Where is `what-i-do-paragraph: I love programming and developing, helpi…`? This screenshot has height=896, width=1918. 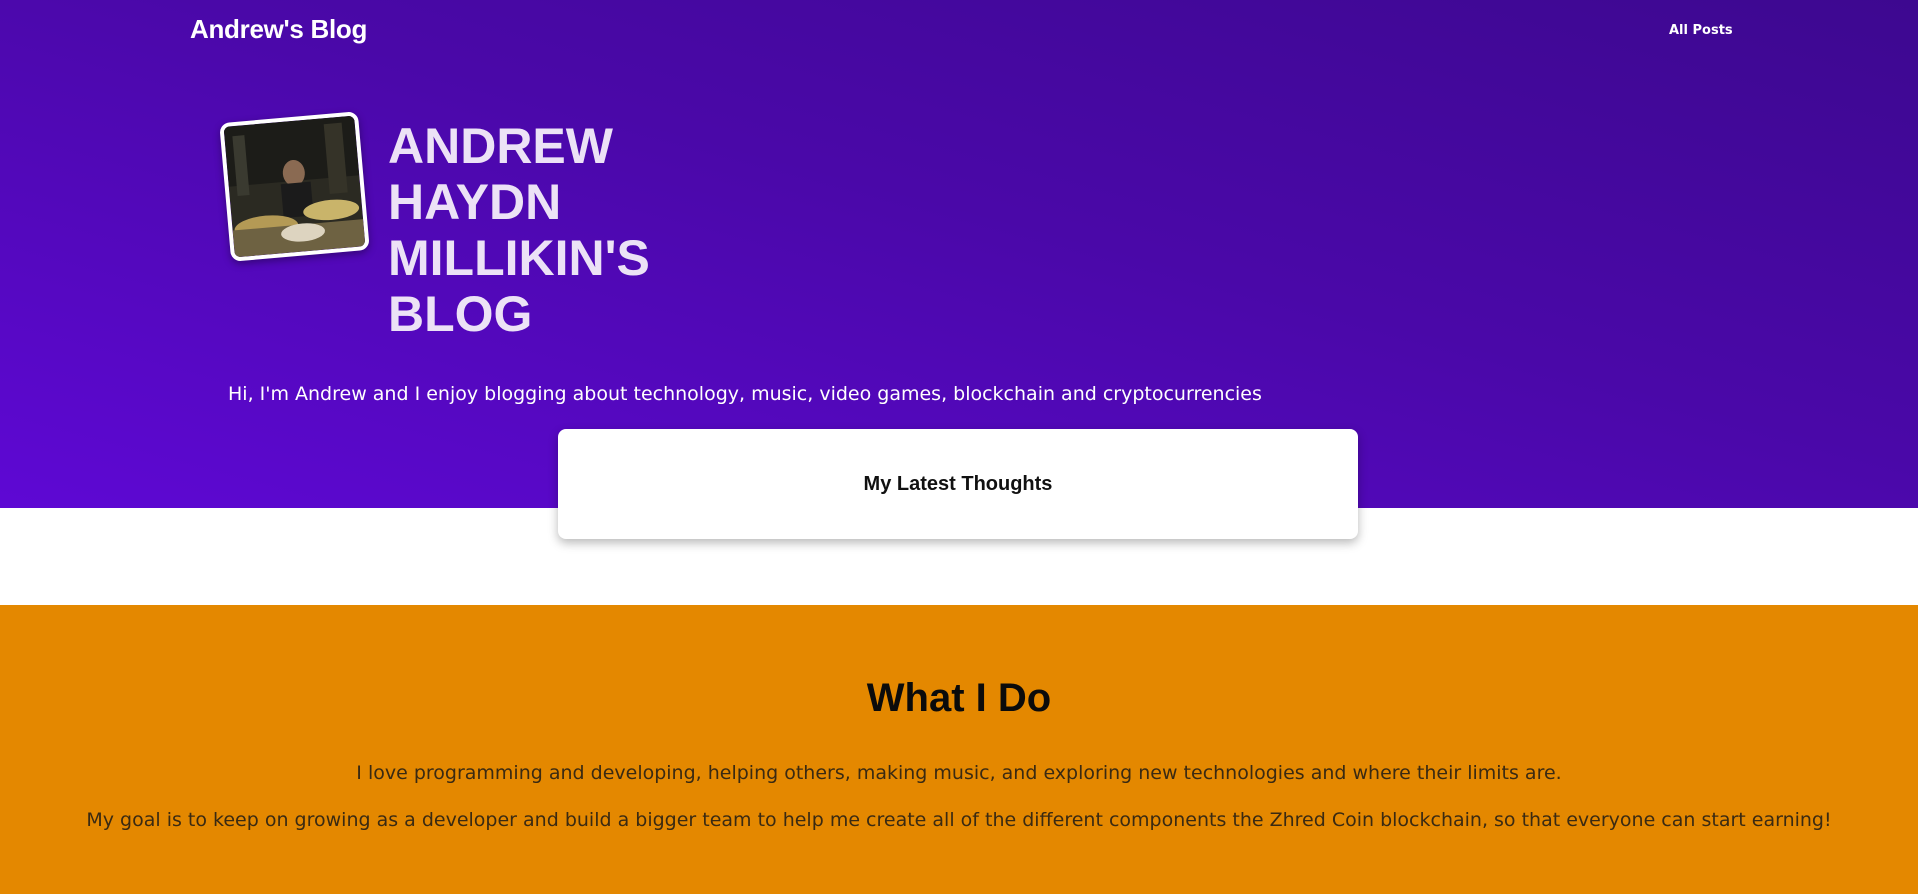 what-i-do-paragraph: I love programming and developing, helpi… is located at coordinates (959, 773).